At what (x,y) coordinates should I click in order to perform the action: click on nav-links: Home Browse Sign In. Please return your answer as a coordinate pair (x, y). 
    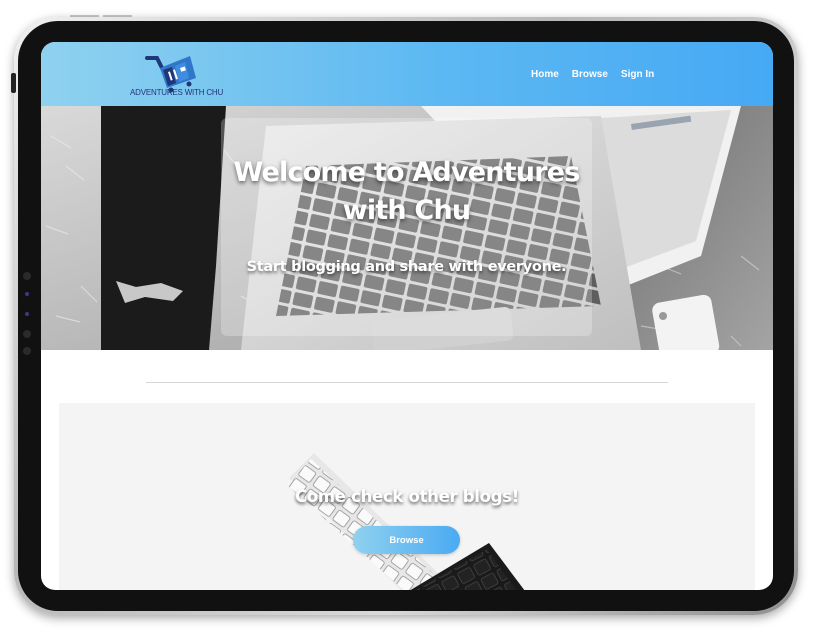
    Looking at the image, I should click on (592, 74).